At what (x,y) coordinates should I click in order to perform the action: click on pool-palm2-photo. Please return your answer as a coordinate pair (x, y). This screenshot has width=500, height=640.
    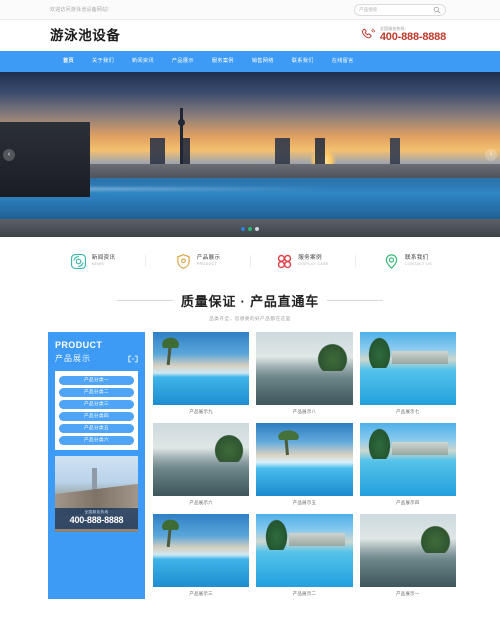
    Looking at the image, I should click on (304, 459).